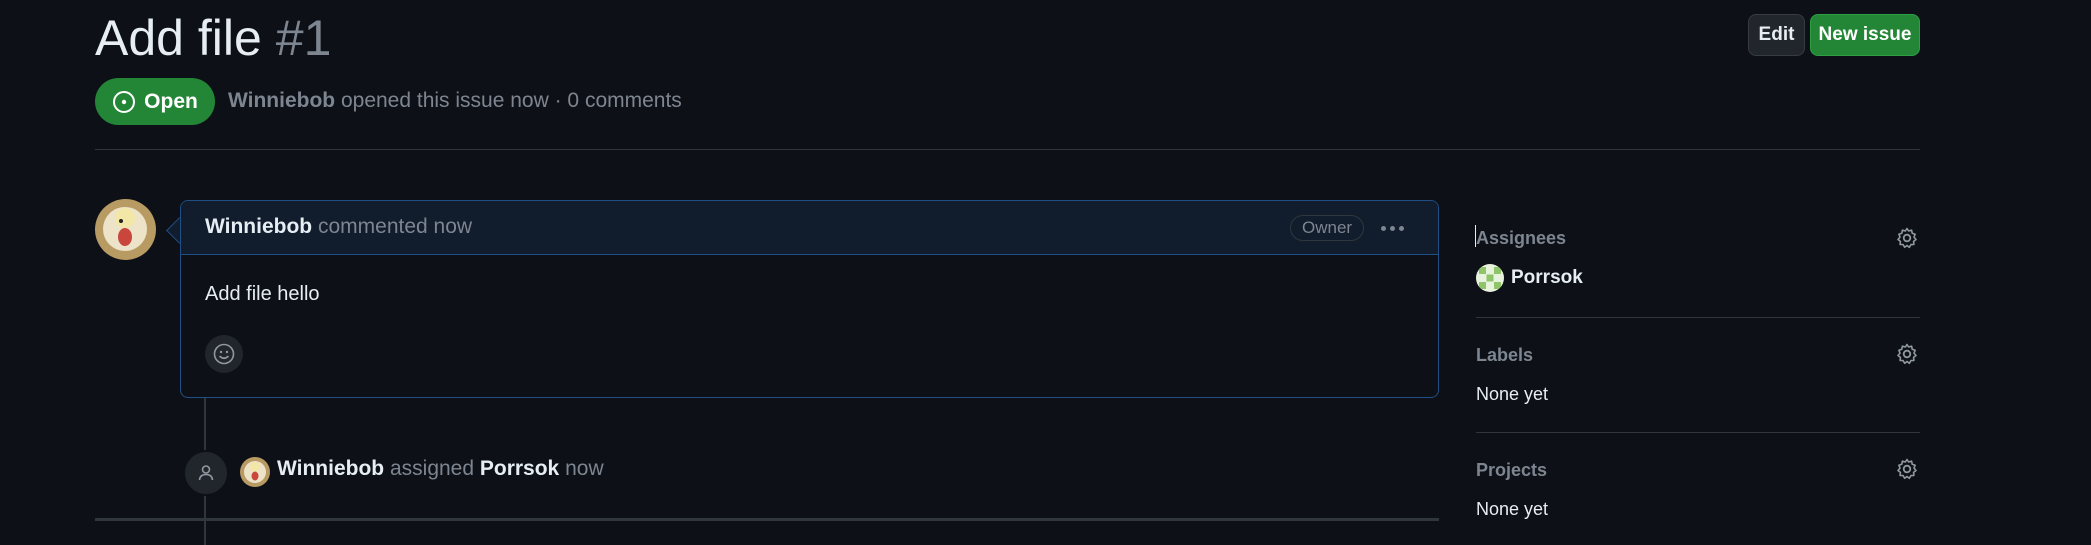 The width and height of the screenshot is (2091, 545). Describe the element at coordinates (1547, 278) in the screenshot. I see `assignee-name-link: Porrsok` at that location.